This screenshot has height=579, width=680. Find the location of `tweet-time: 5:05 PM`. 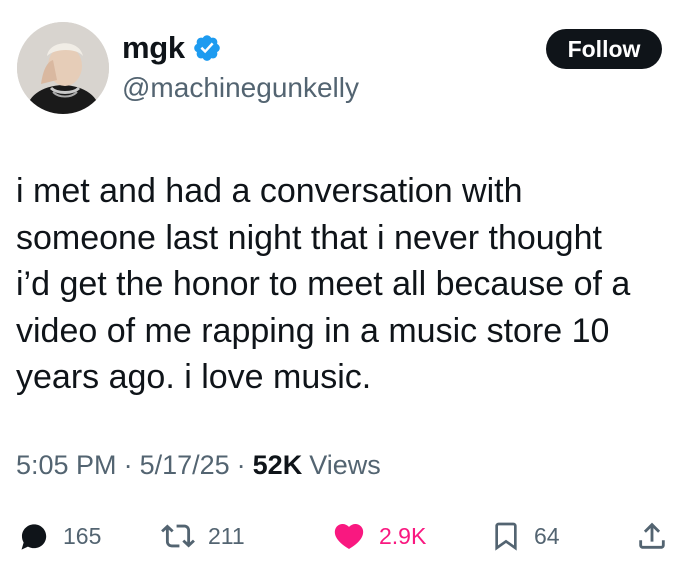

tweet-time: 5:05 PM is located at coordinates (66, 465).